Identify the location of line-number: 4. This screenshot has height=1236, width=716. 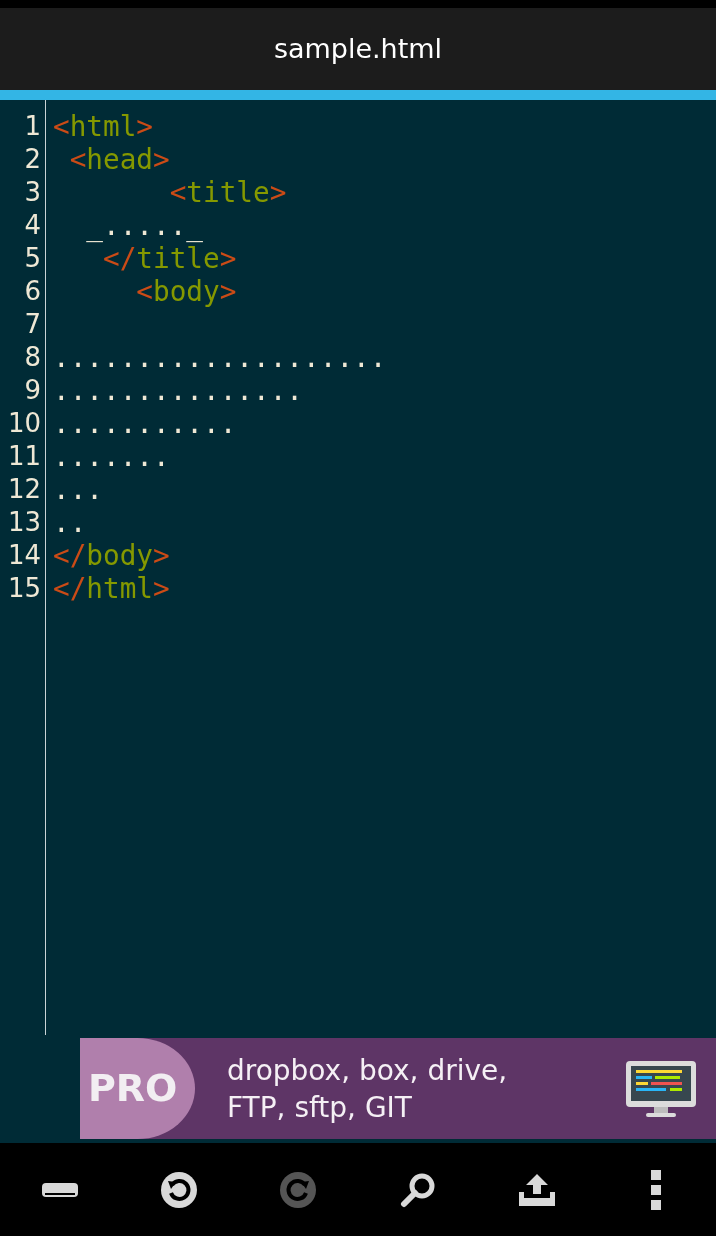
(32, 225).